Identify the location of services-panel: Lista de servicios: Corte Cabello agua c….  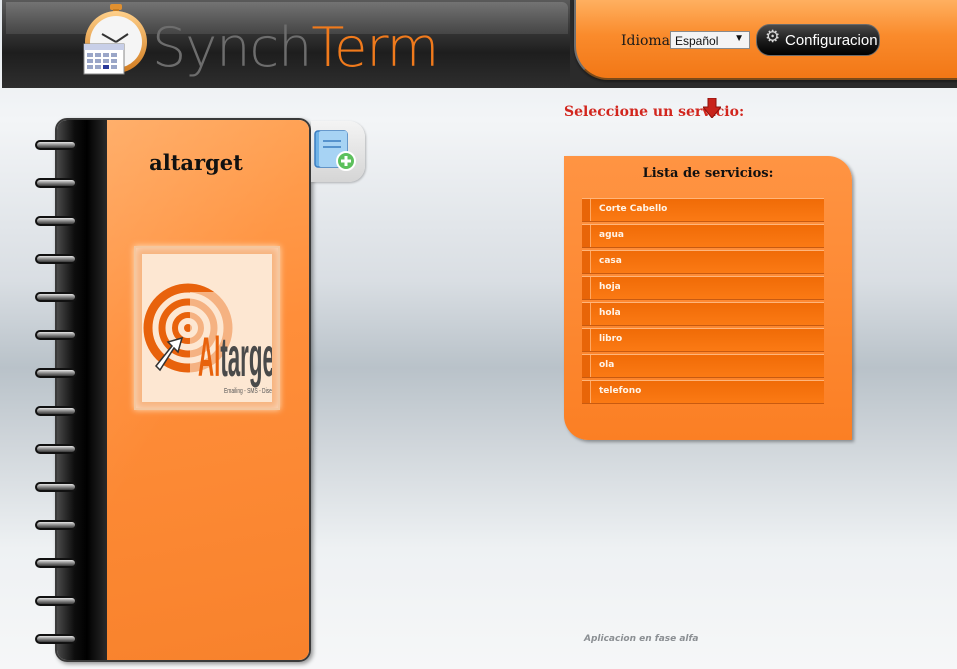
(708, 298).